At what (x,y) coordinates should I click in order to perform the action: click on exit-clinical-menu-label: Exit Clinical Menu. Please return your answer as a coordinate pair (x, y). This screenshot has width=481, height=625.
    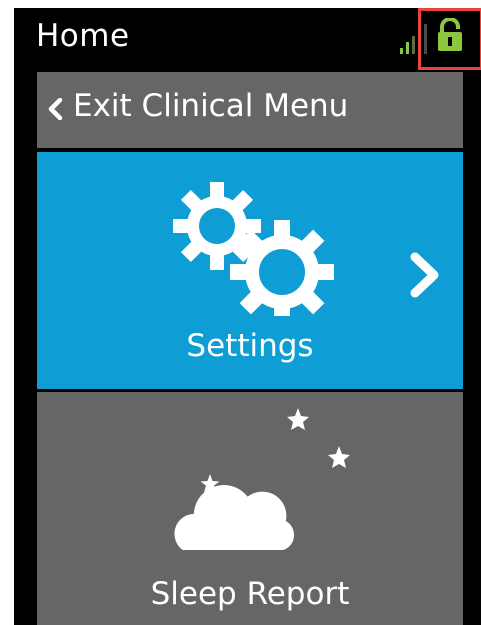
    Looking at the image, I should click on (211, 106).